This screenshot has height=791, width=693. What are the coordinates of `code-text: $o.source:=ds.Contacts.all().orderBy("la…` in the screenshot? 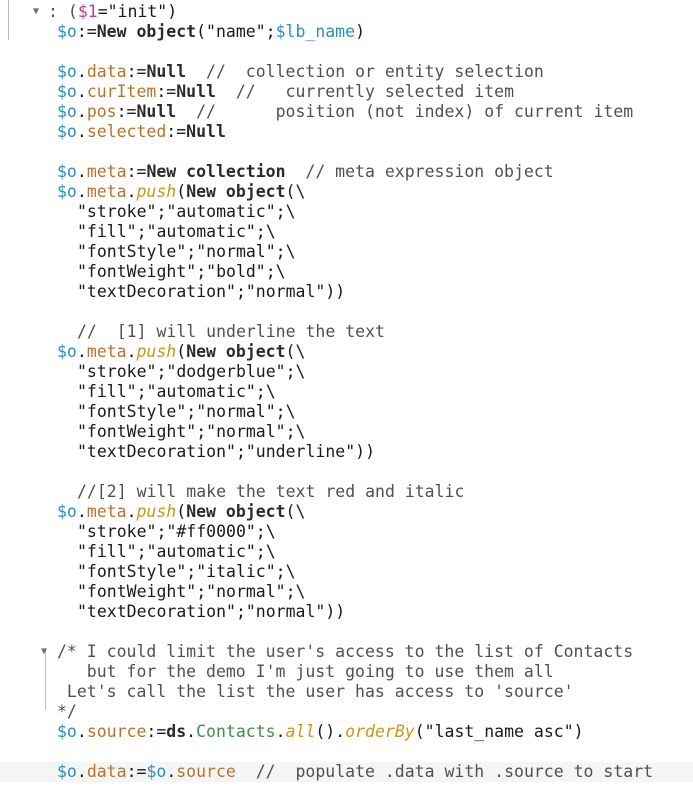 It's located at (320, 732).